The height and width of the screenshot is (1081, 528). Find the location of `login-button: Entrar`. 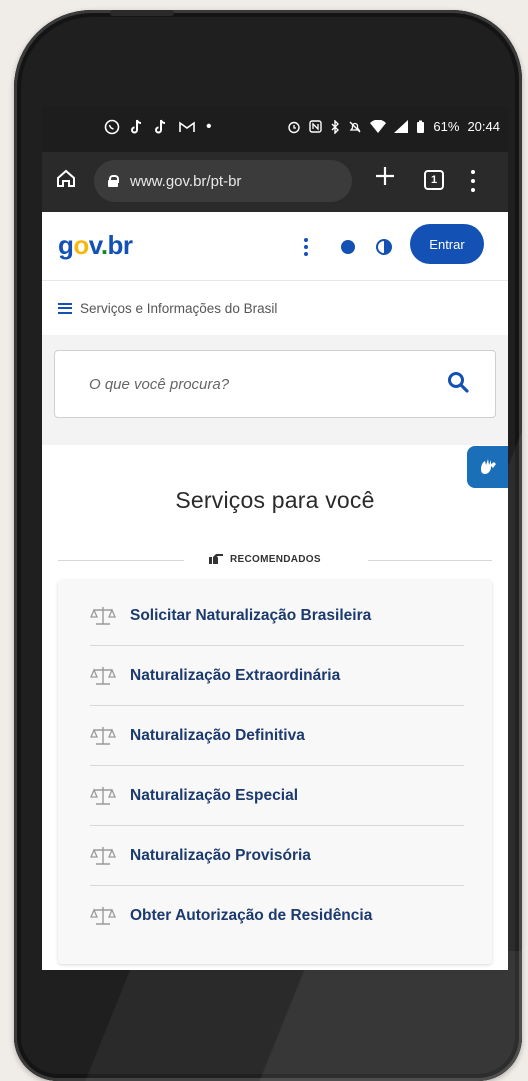

login-button: Entrar is located at coordinates (447, 244).